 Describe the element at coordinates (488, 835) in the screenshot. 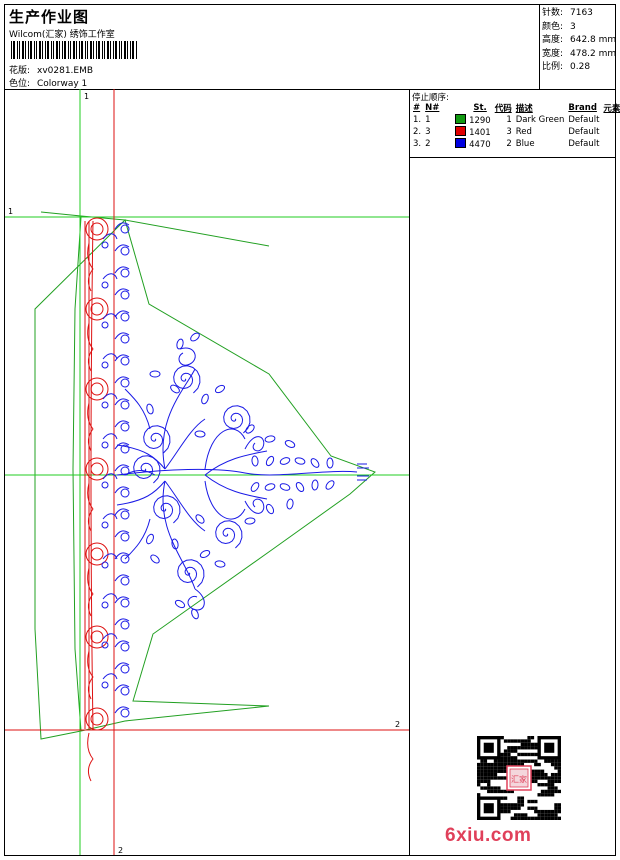

I see `watermark: 6xiu.com` at that location.